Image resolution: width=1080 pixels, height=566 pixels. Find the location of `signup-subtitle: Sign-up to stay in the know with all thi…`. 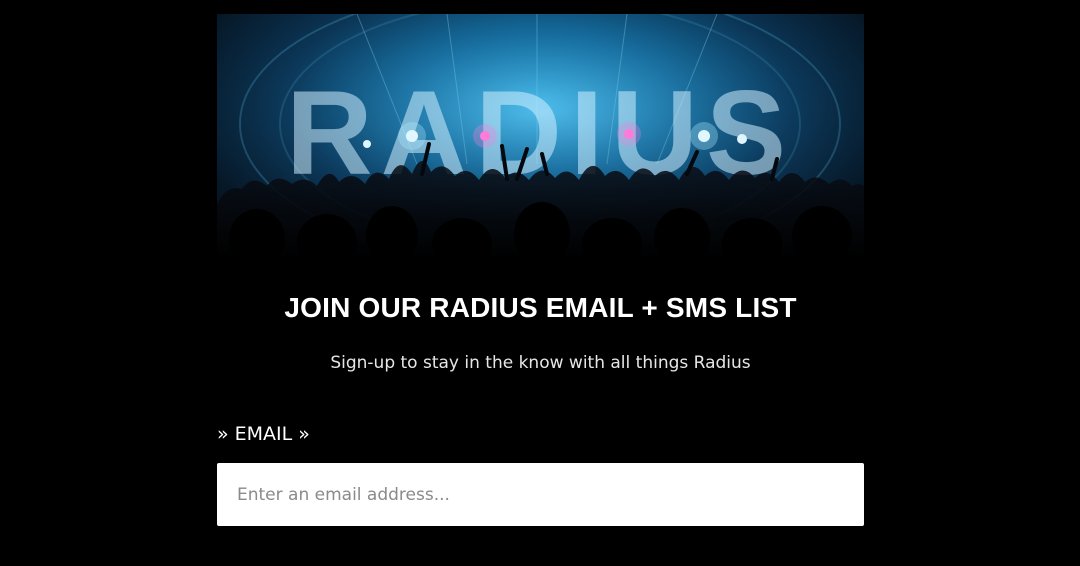

signup-subtitle: Sign-up to stay in the know with all thi… is located at coordinates (540, 363).